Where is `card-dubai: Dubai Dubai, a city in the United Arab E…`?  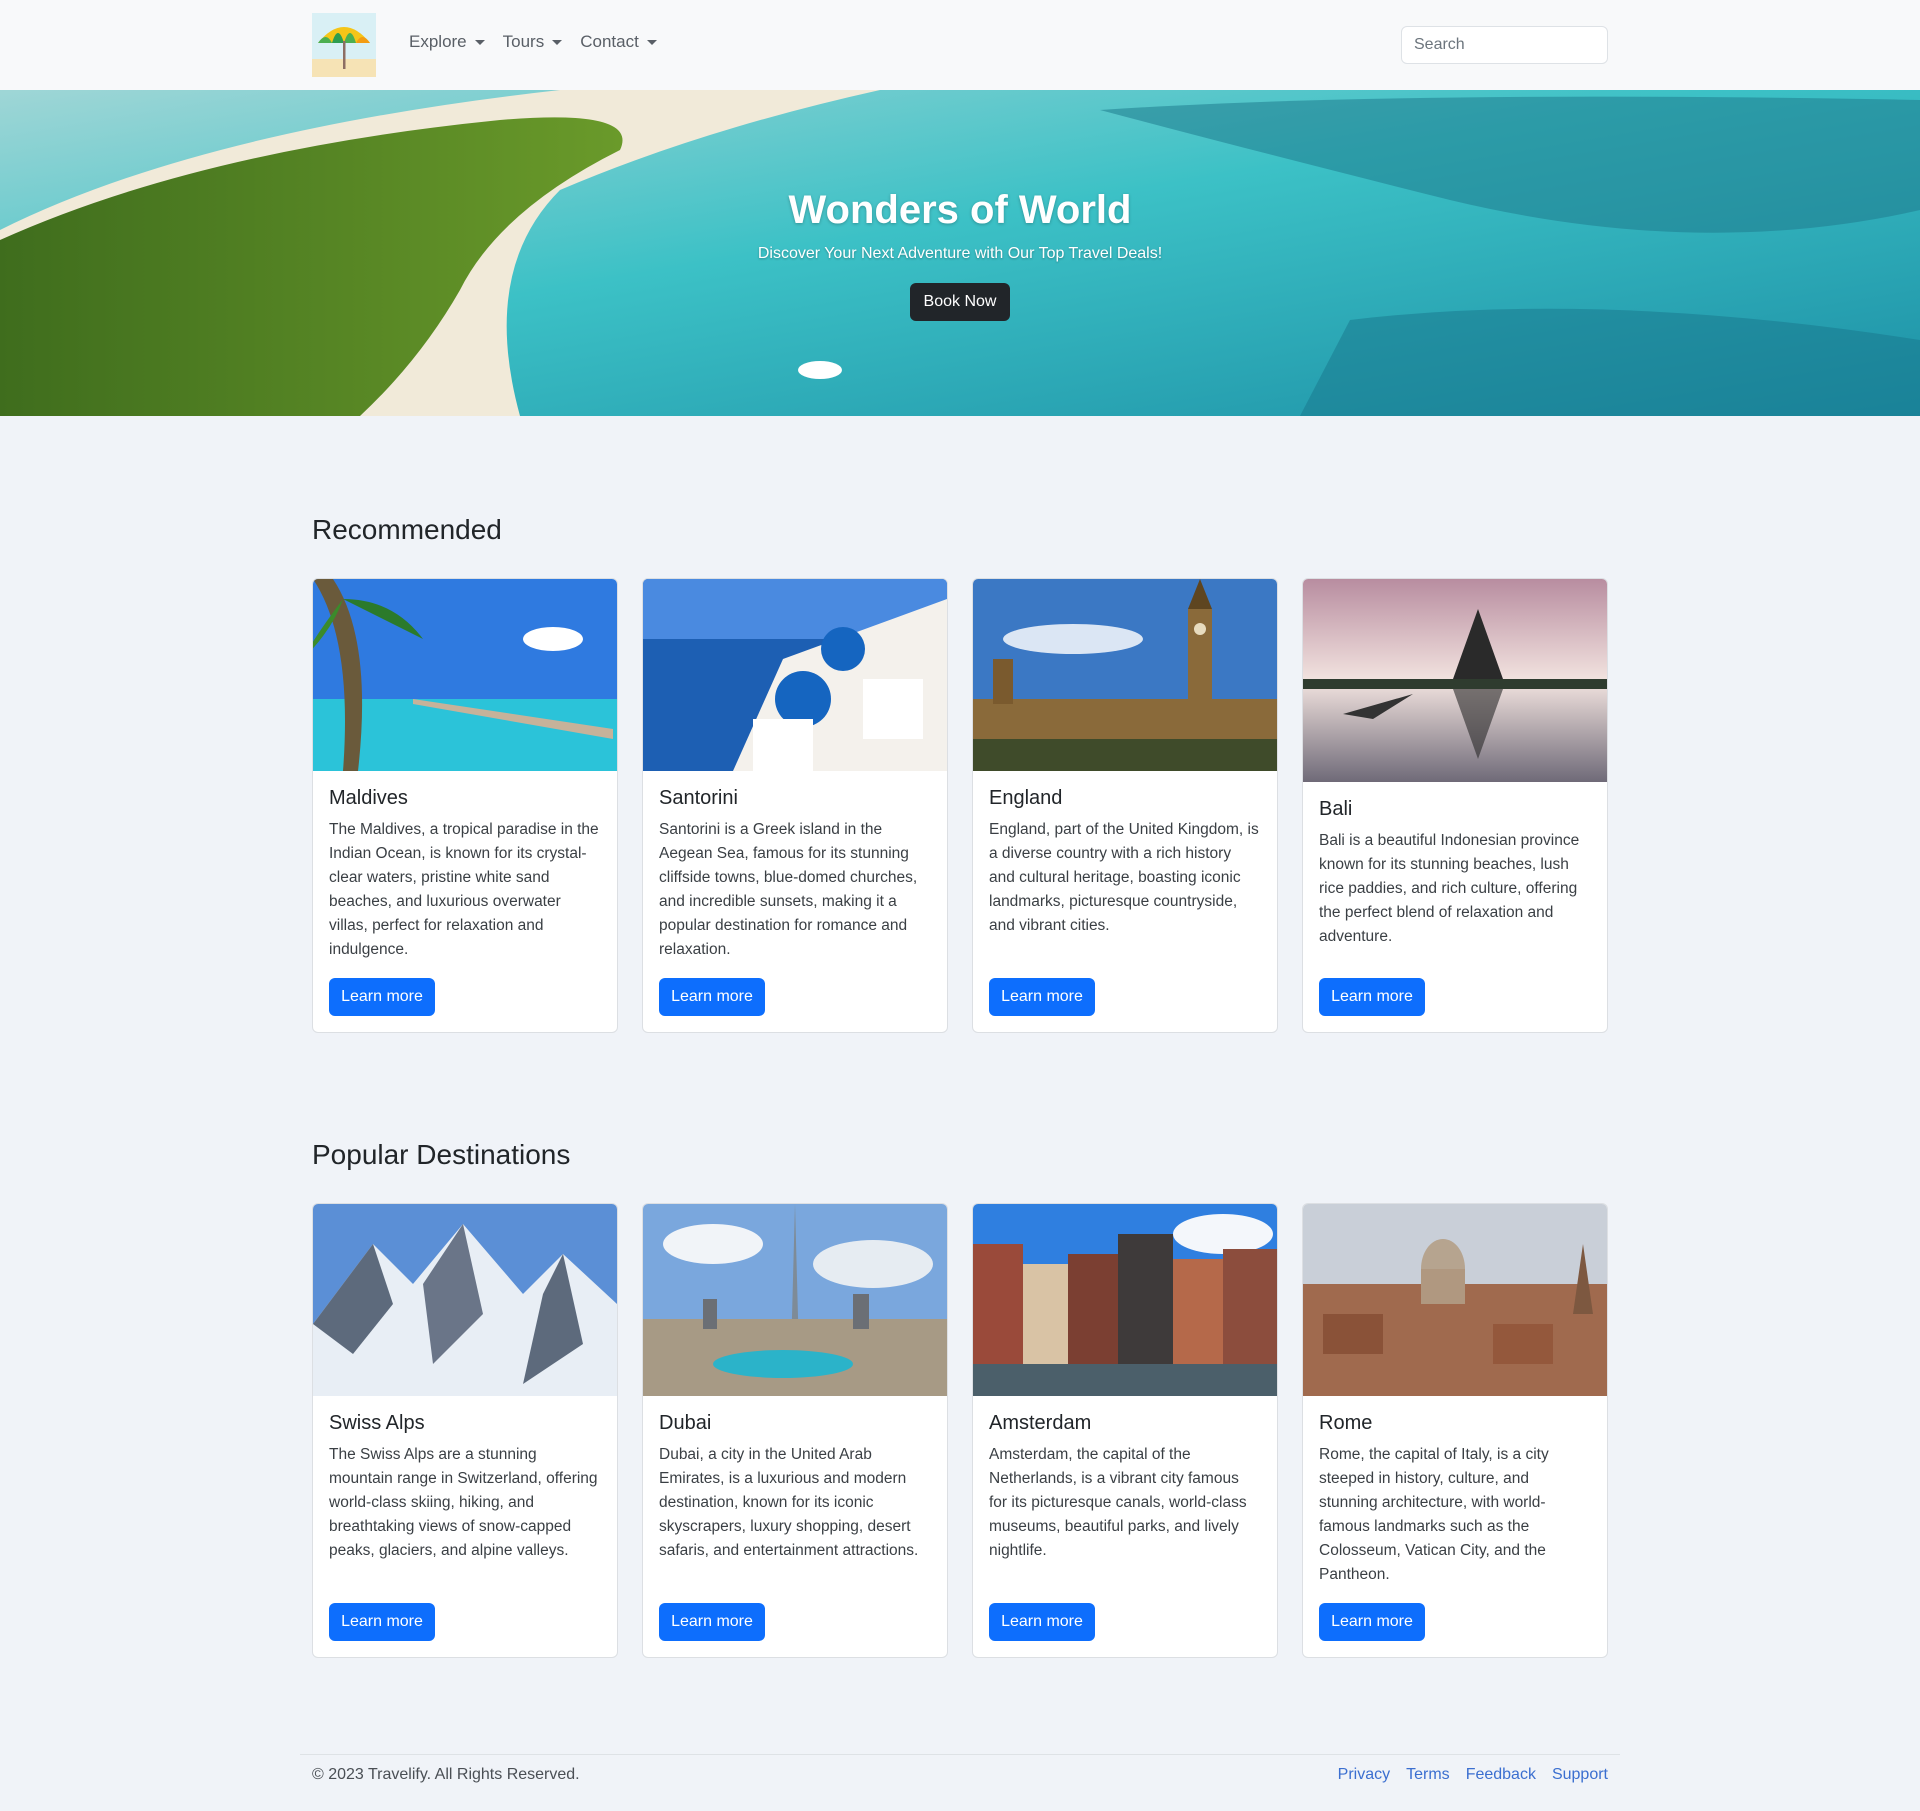
card-dubai: Dubai Dubai, a city in the United Arab E… is located at coordinates (795, 1430).